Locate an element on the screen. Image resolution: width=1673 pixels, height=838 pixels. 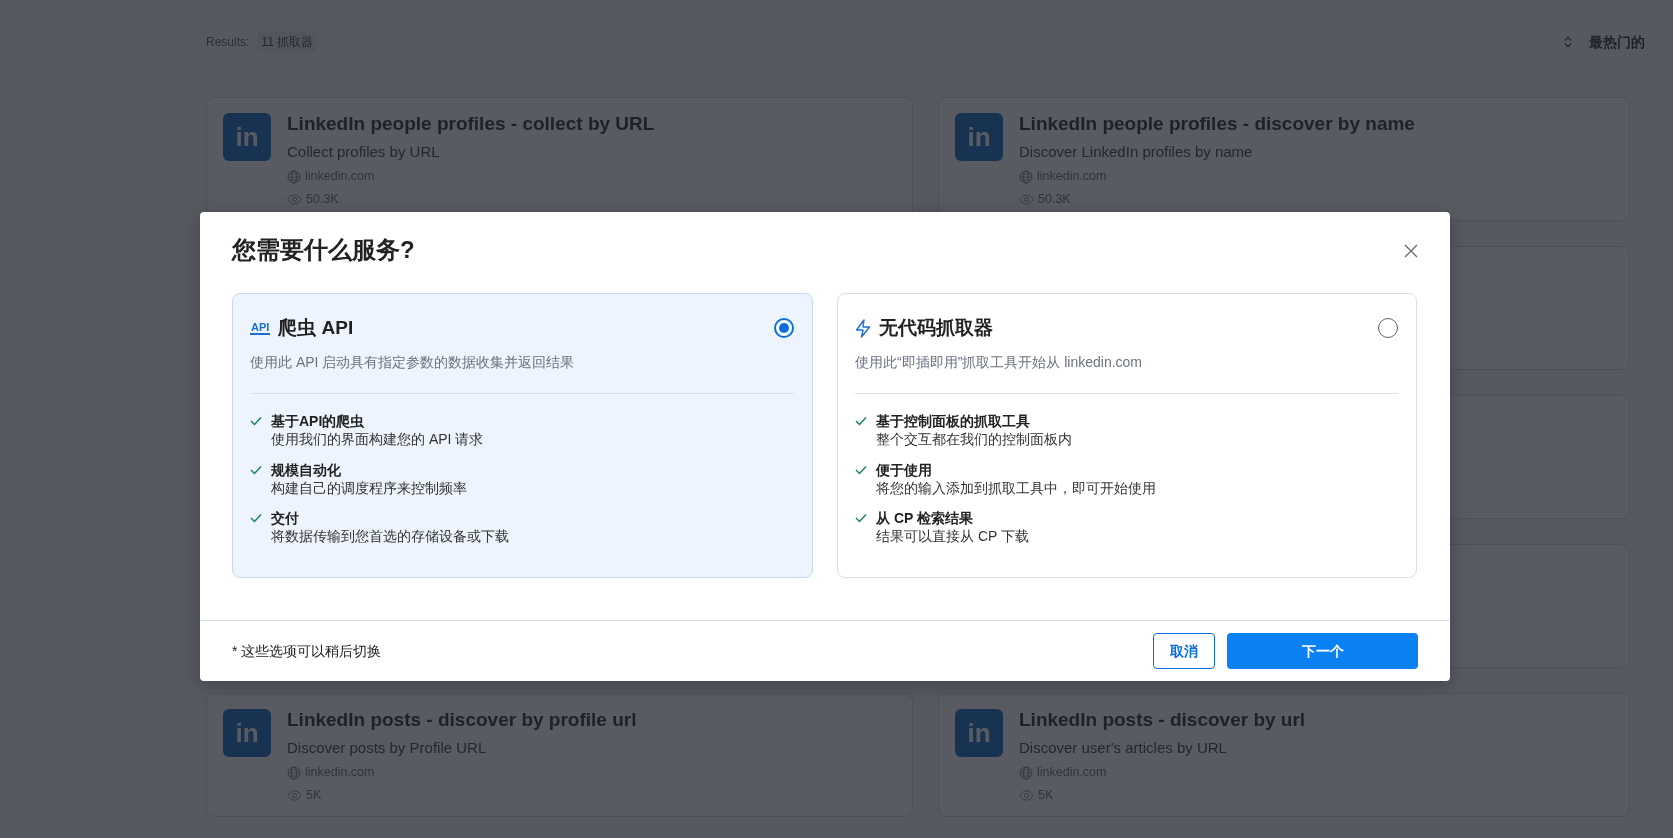
lightning-icon is located at coordinates (863, 328).